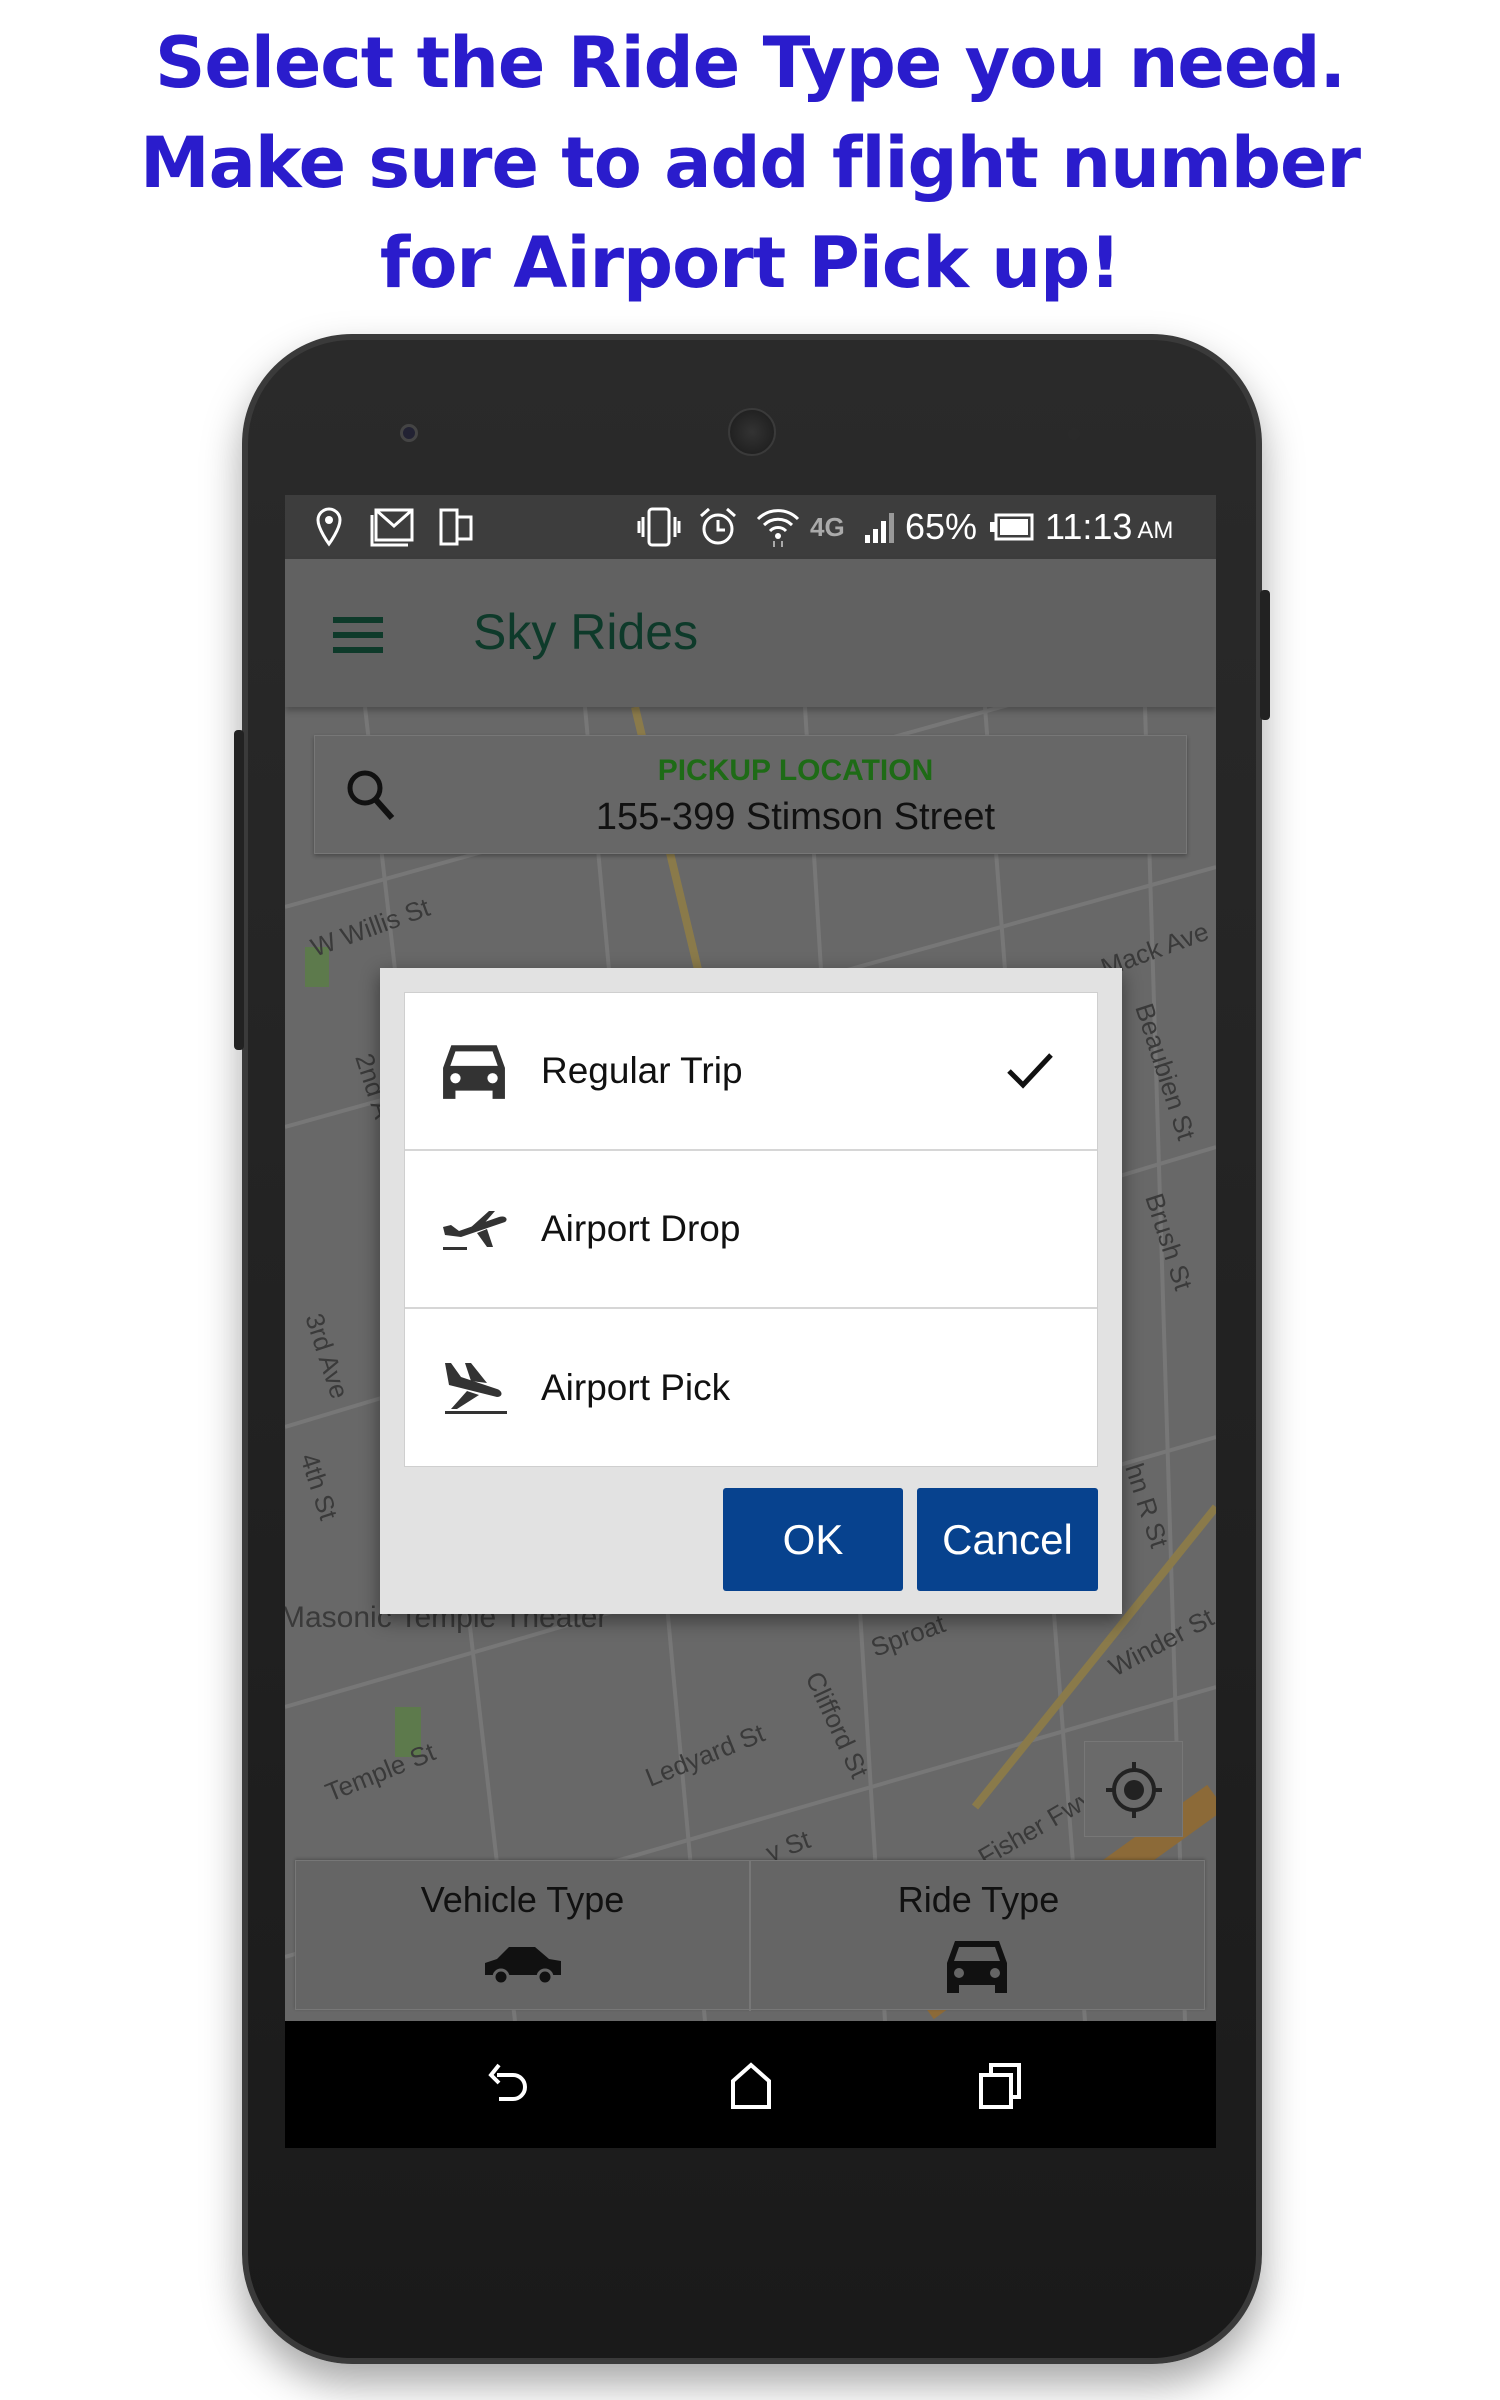 The width and height of the screenshot is (1500, 2400). Describe the element at coordinates (750, 163) in the screenshot. I see `headline-line-2: Make sure to add flight number` at that location.